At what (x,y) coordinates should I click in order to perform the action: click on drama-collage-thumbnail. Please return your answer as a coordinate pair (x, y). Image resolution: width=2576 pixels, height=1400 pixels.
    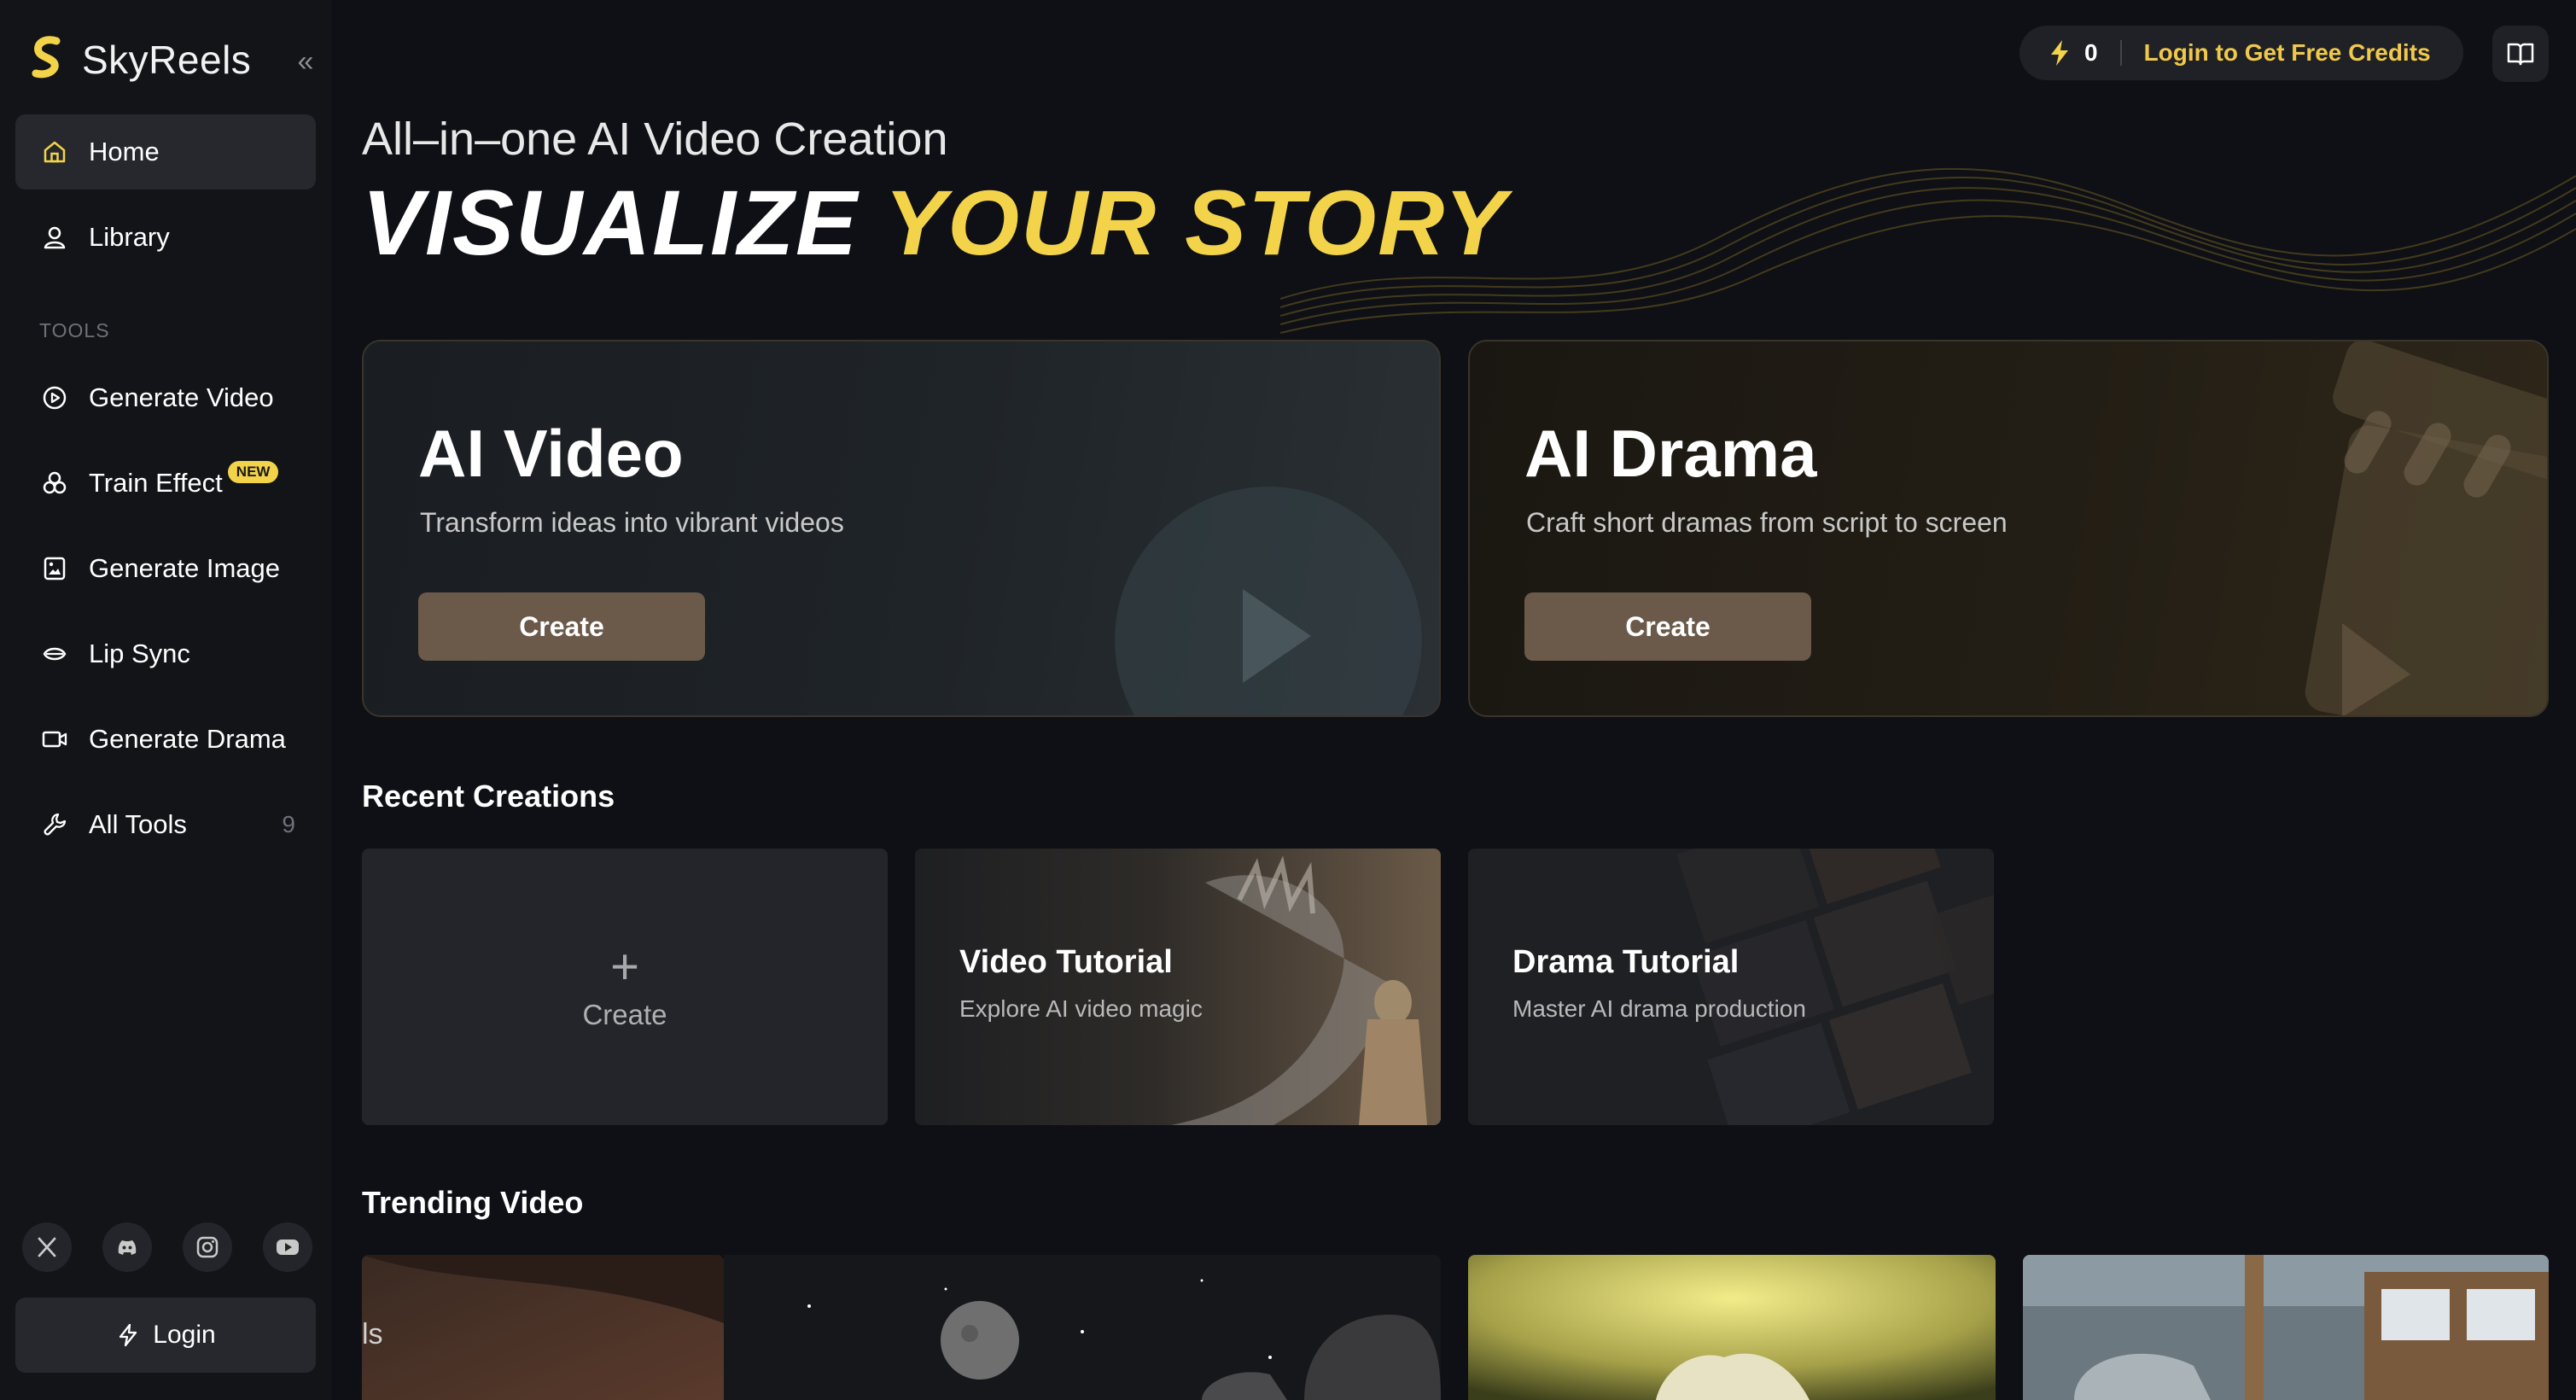
    Looking at the image, I should click on (1731, 987).